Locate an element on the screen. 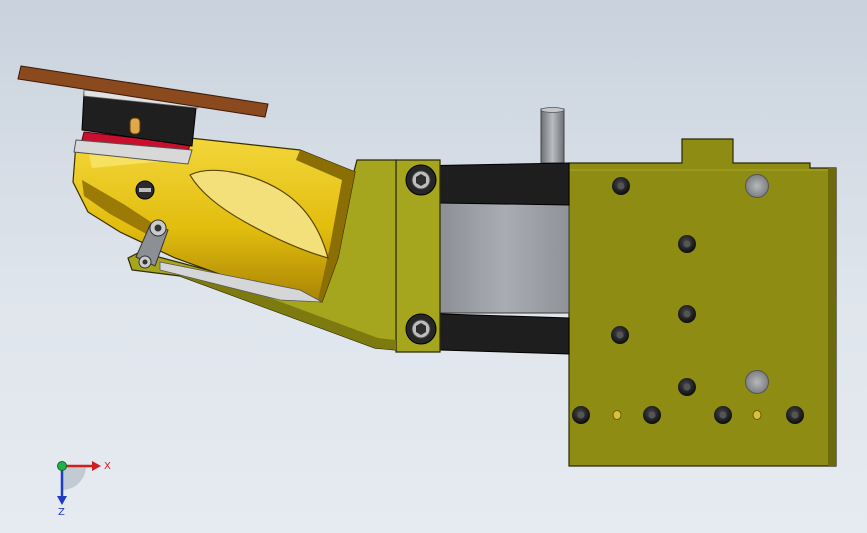 This screenshot has width=867, height=533. gripper-adjust-knob is located at coordinates (145, 190).